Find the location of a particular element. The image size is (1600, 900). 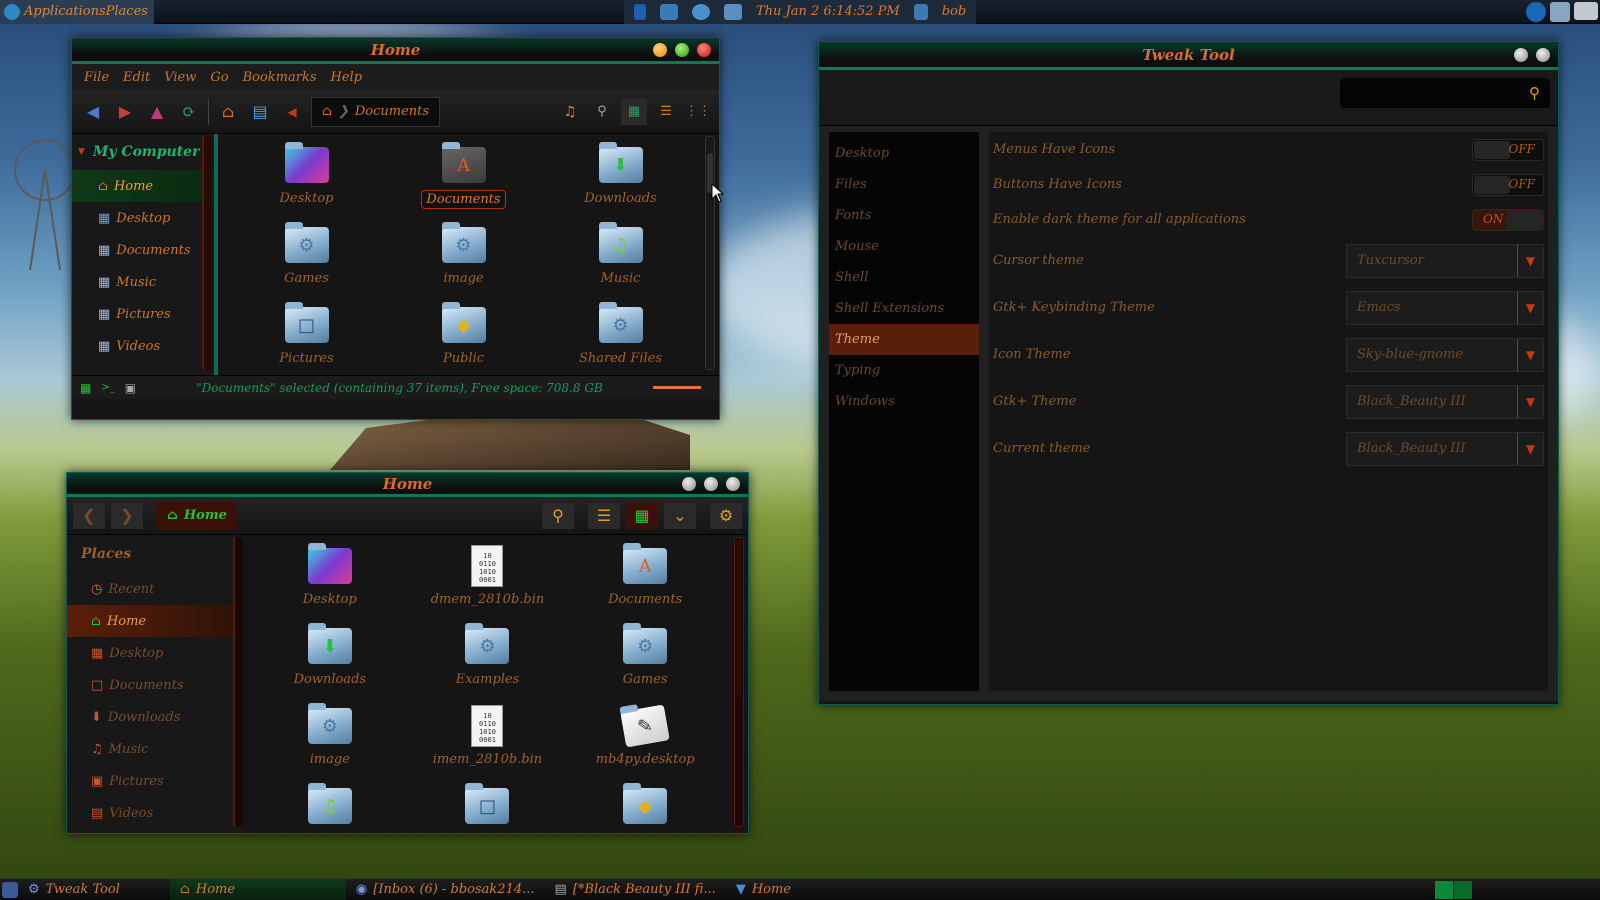

file-item: □ Pictures is located at coordinates (306, 340).